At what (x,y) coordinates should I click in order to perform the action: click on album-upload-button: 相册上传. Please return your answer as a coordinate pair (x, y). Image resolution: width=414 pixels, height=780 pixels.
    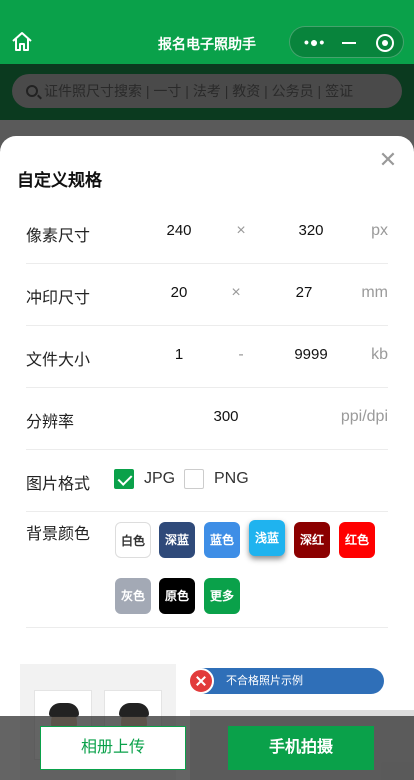
    Looking at the image, I should click on (113, 748).